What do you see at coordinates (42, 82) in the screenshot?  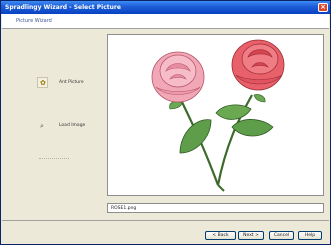 I see `picture-icon: ✿` at bounding box center [42, 82].